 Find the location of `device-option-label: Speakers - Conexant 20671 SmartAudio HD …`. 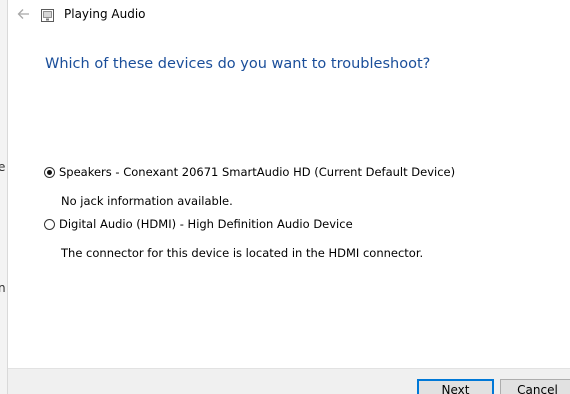

device-option-label: Speakers - Conexant 20671 SmartAudio HD … is located at coordinates (257, 172).